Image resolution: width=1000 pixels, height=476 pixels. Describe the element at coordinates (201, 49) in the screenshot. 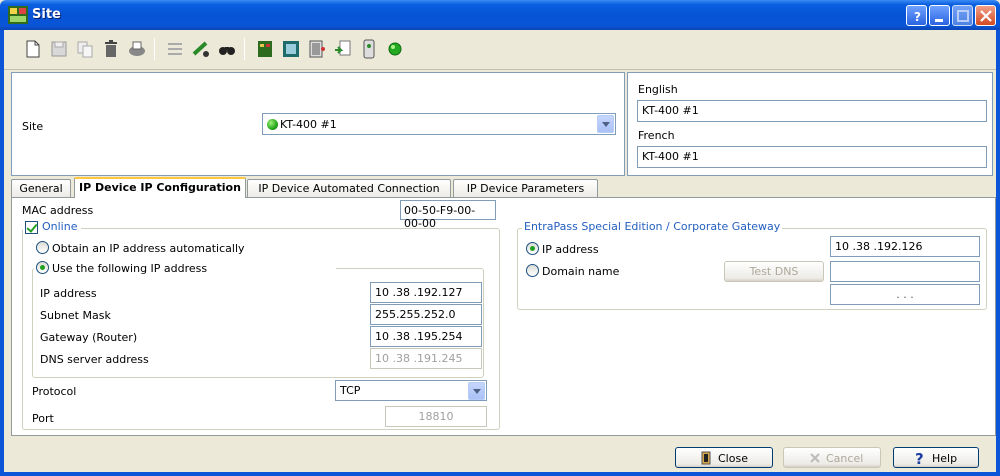

I see `link-icon` at that location.